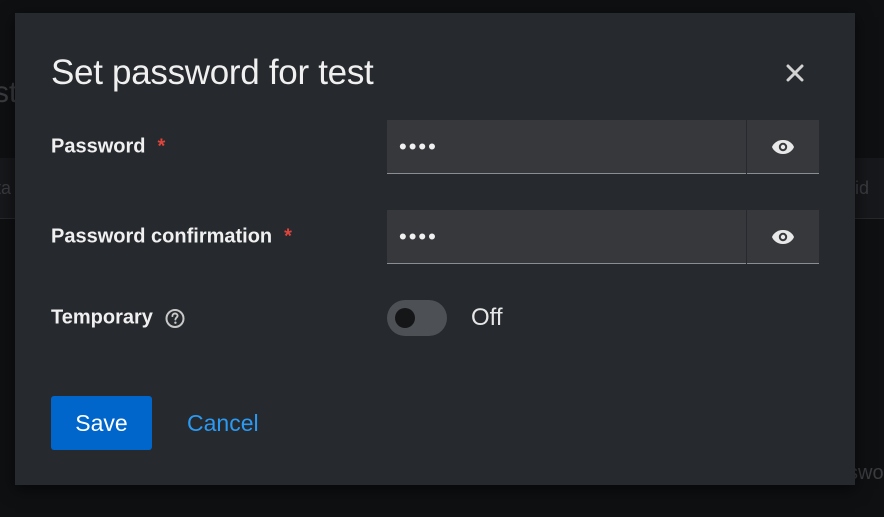 This screenshot has width=884, height=517. I want to click on temporary-toggle-state: Off, so click(487, 317).